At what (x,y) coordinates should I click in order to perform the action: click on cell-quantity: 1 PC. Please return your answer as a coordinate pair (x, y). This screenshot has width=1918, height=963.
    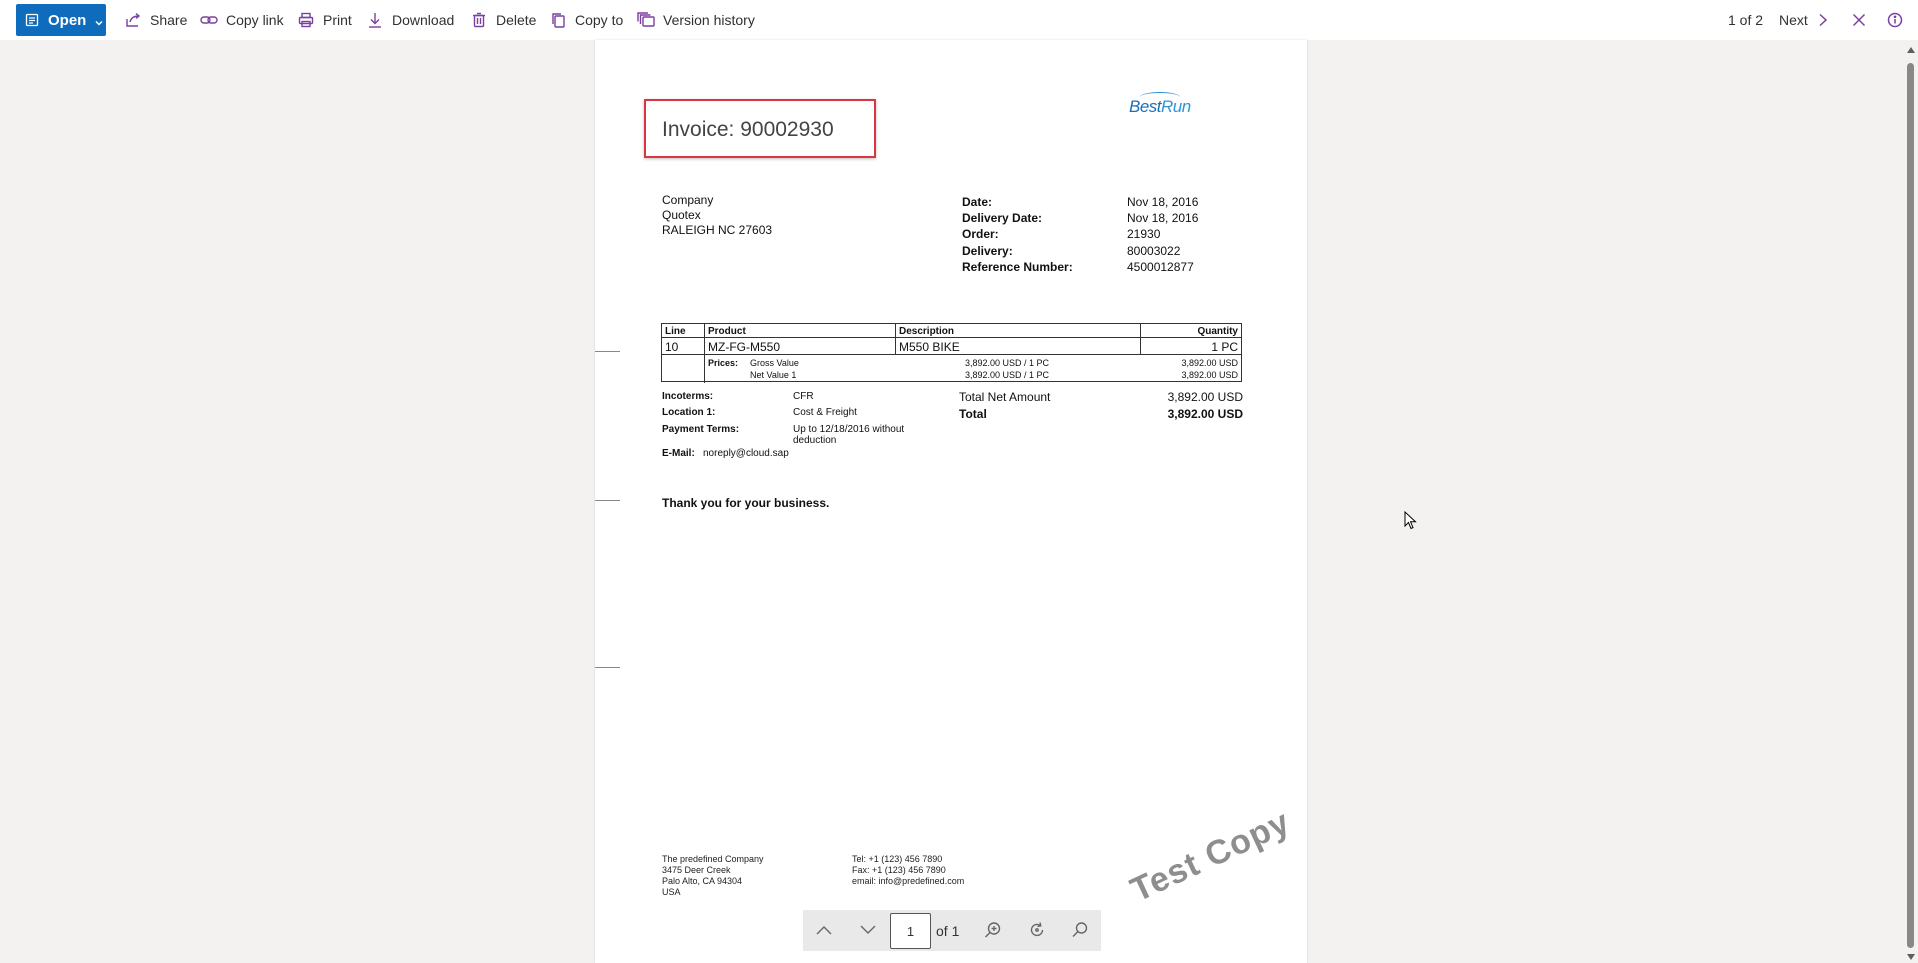
    Looking at the image, I should click on (1224, 347).